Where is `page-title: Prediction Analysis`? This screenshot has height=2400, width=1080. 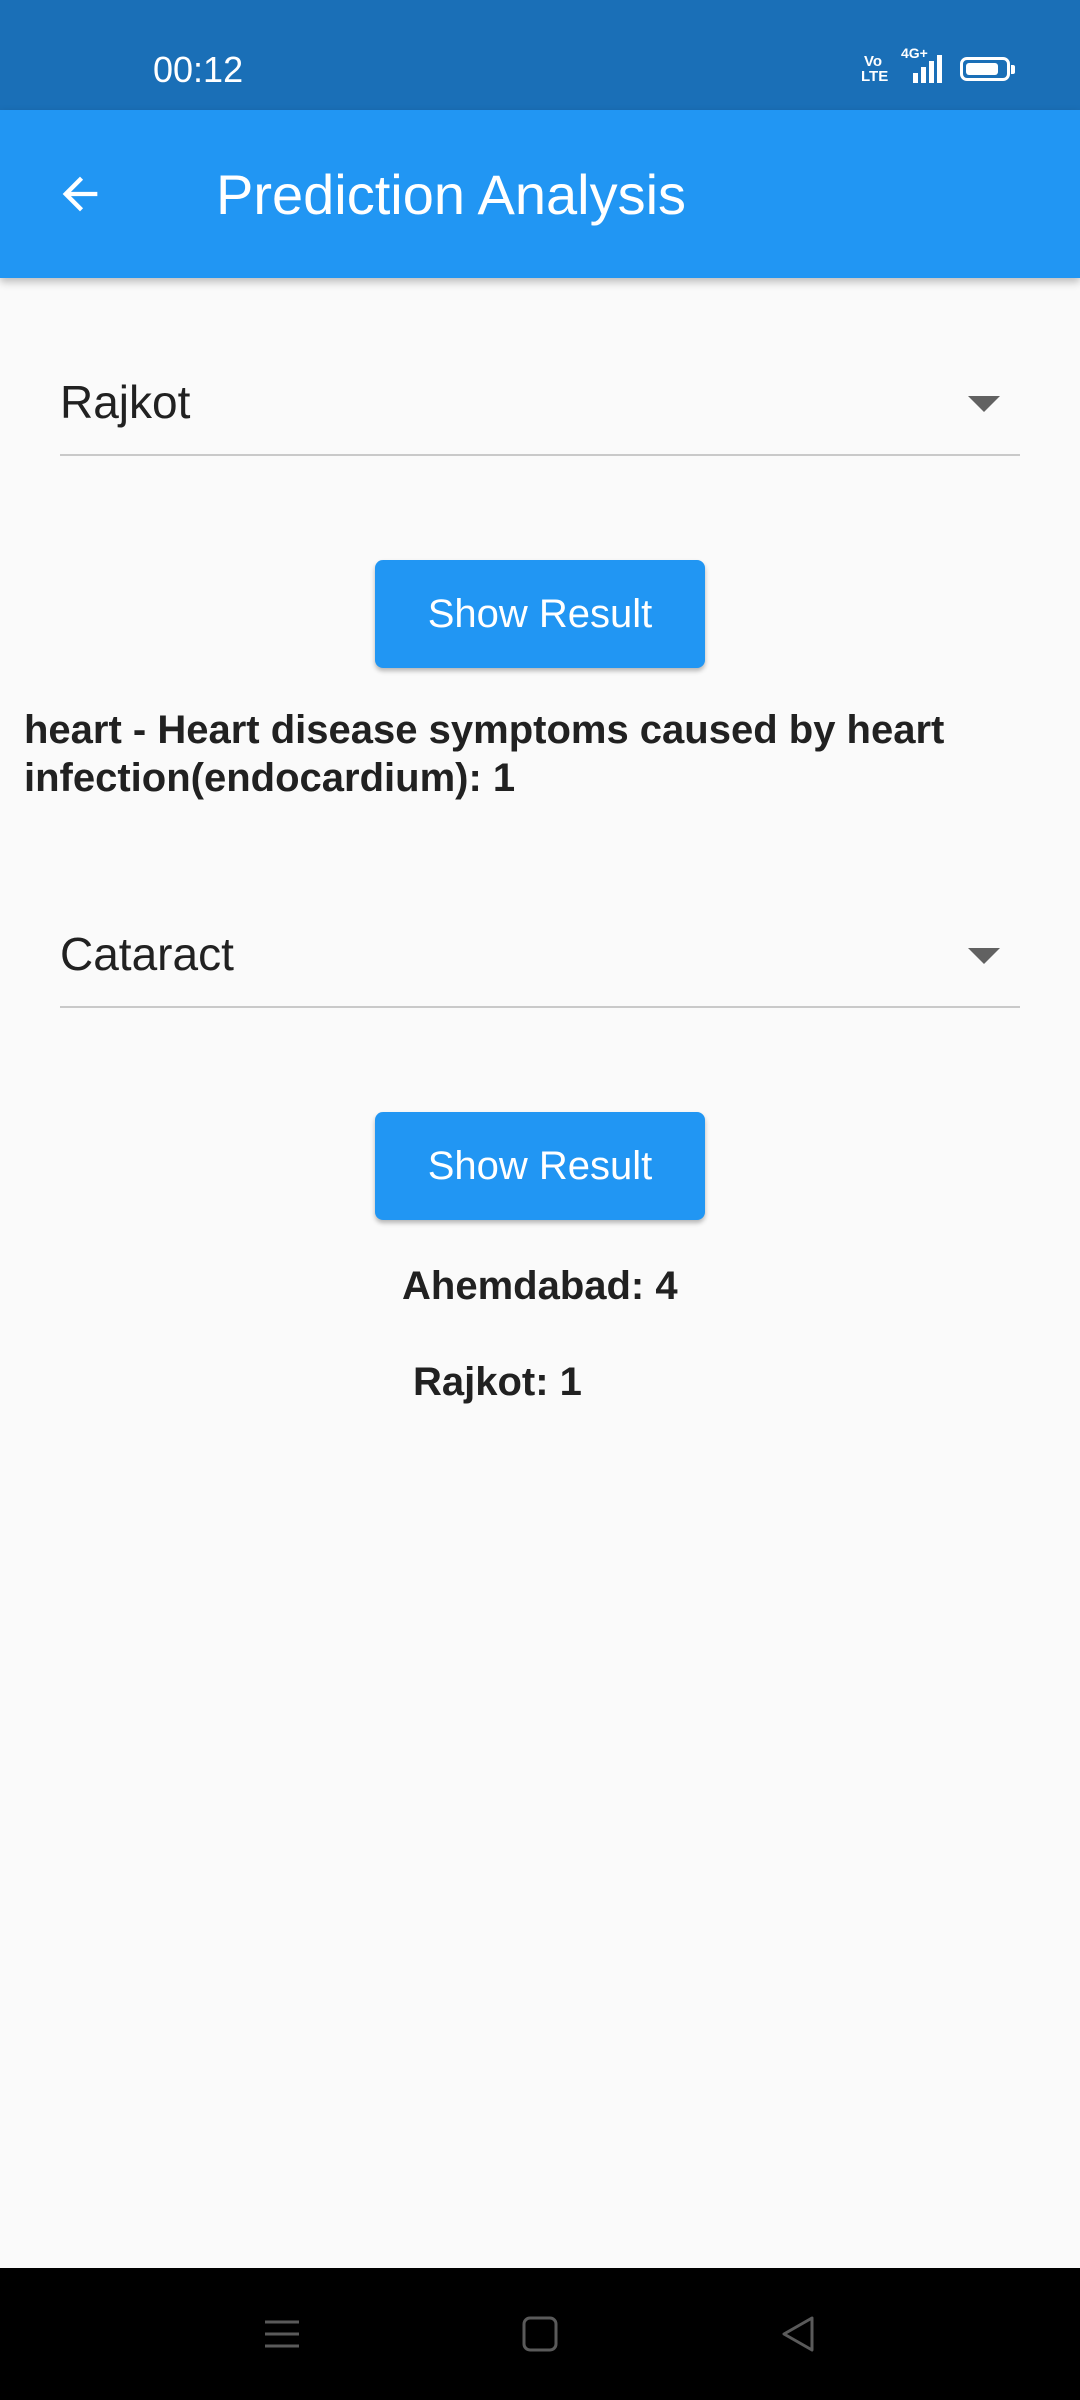 page-title: Prediction Analysis is located at coordinates (451, 194).